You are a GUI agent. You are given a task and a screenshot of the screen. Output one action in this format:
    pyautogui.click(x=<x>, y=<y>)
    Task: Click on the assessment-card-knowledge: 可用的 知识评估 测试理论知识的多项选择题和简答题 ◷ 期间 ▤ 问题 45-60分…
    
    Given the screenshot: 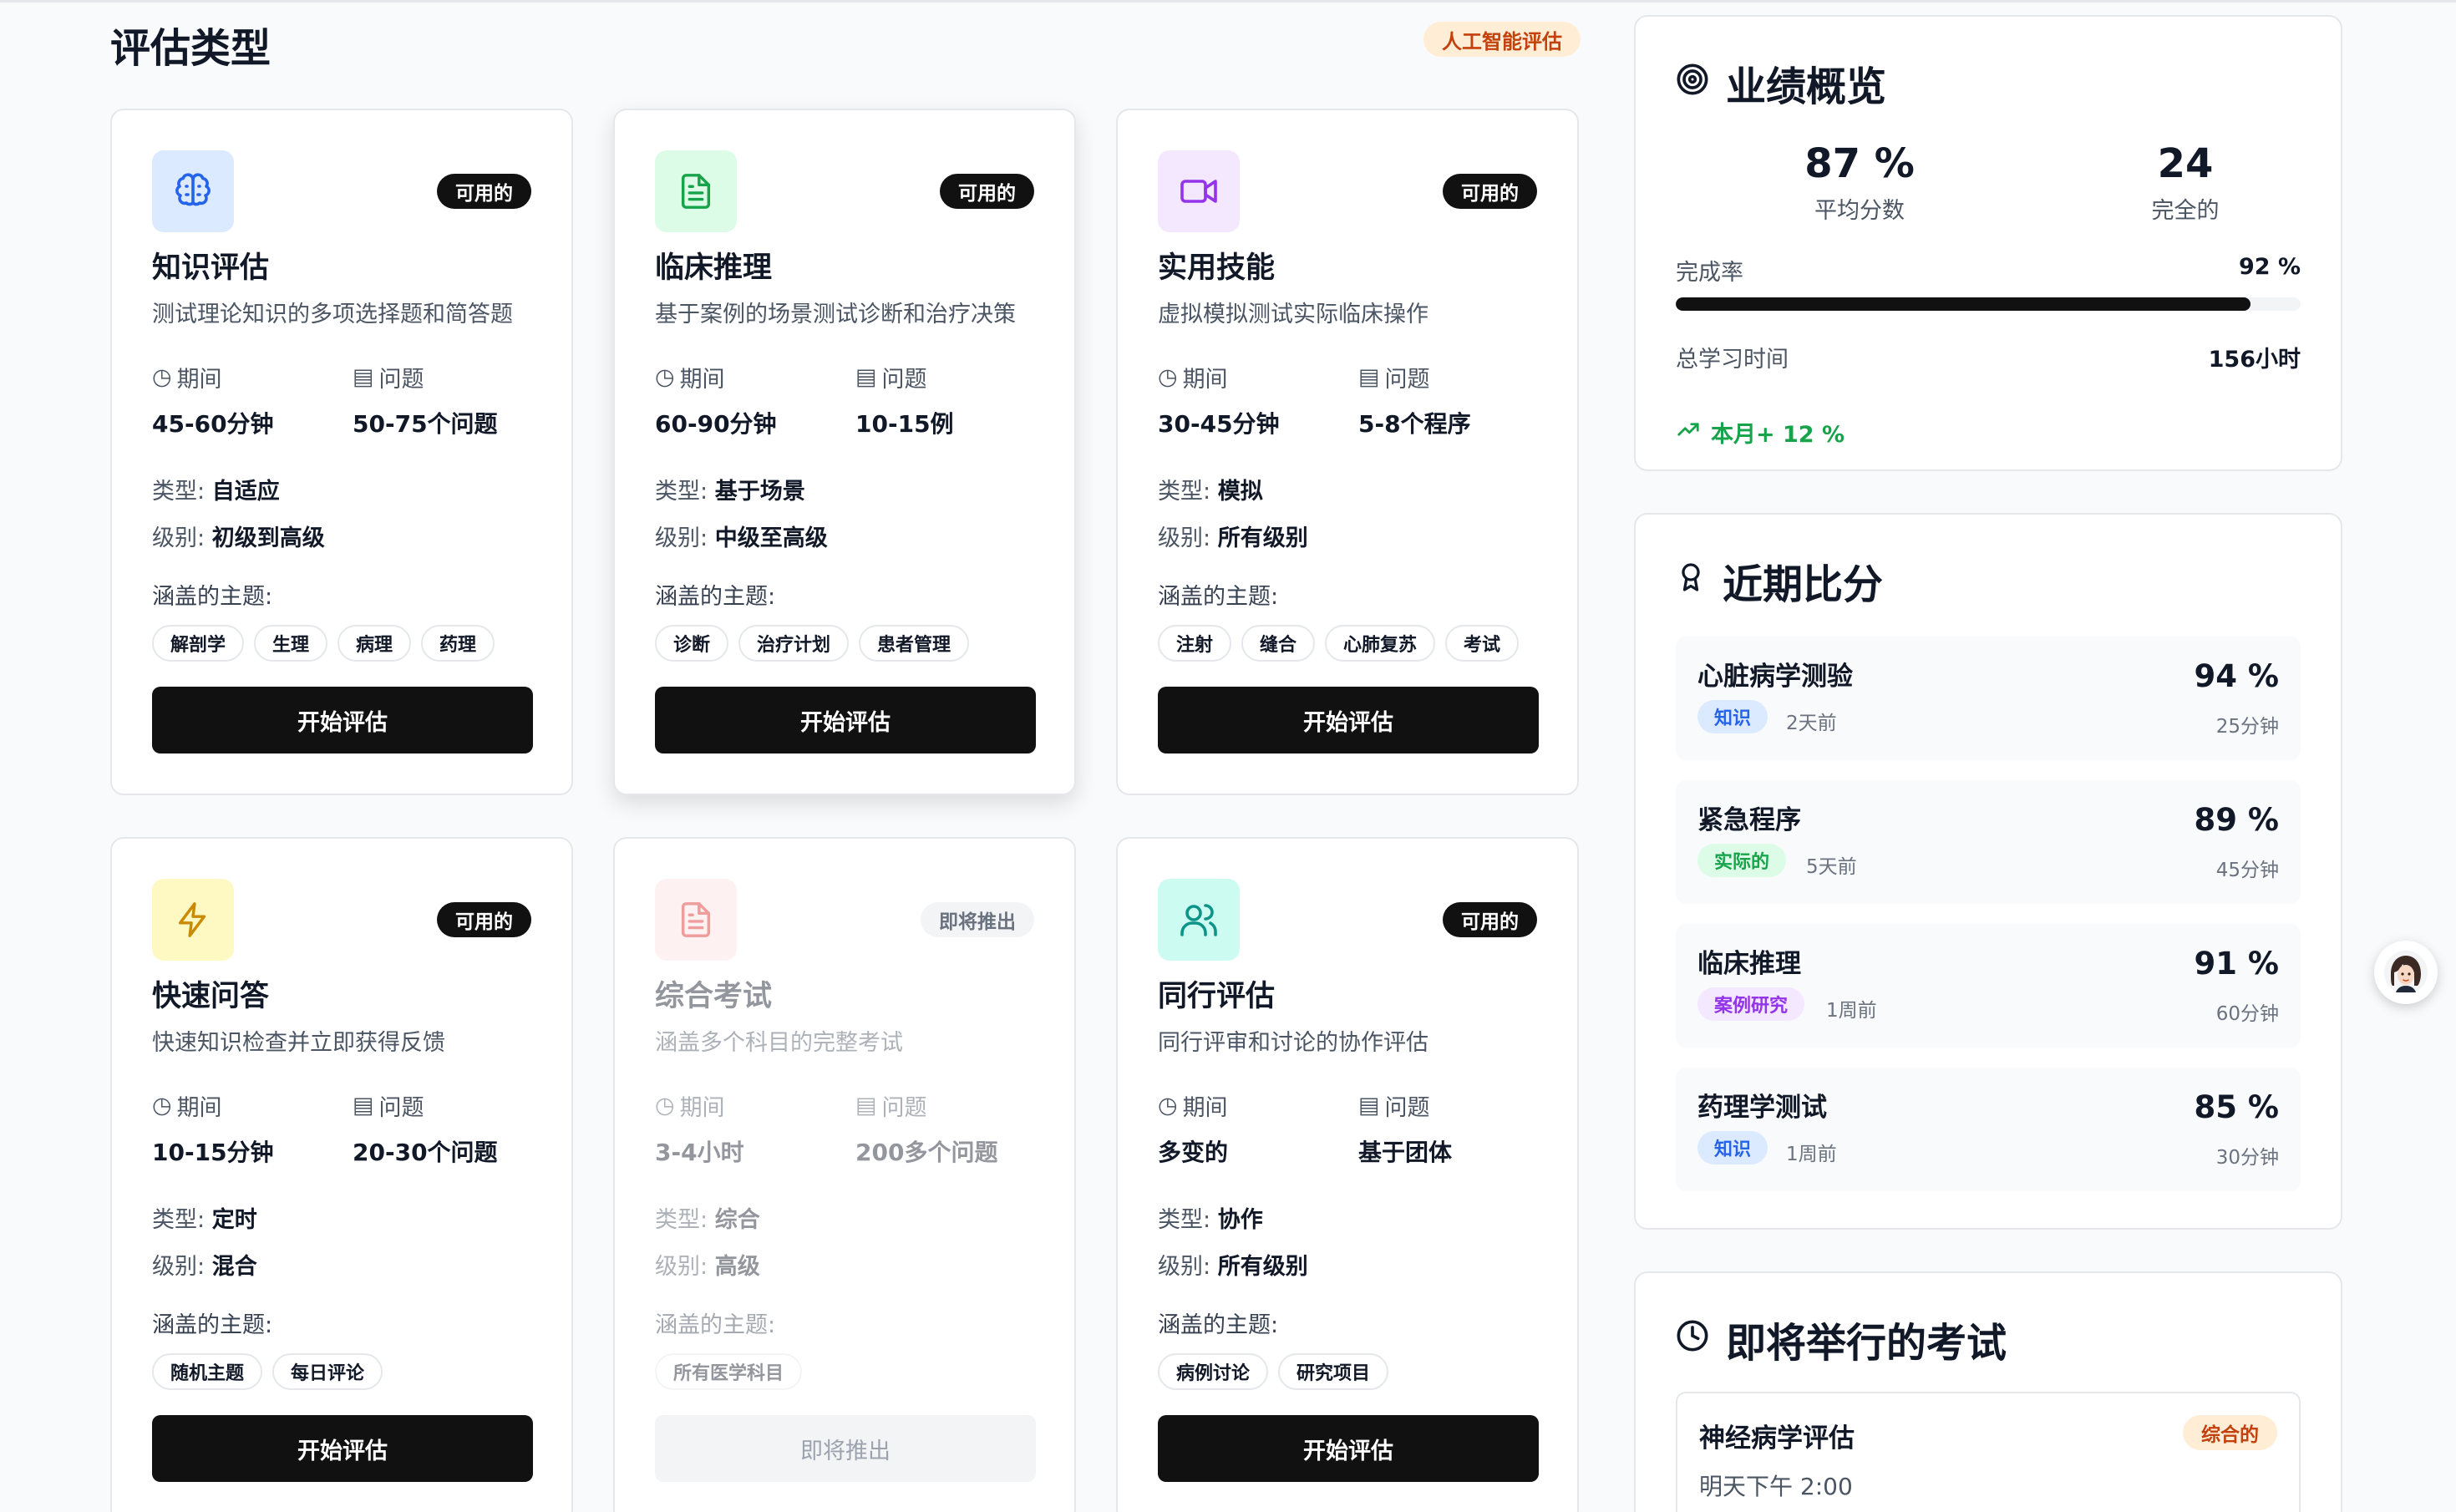 What is the action you would take?
    pyautogui.click(x=341, y=452)
    